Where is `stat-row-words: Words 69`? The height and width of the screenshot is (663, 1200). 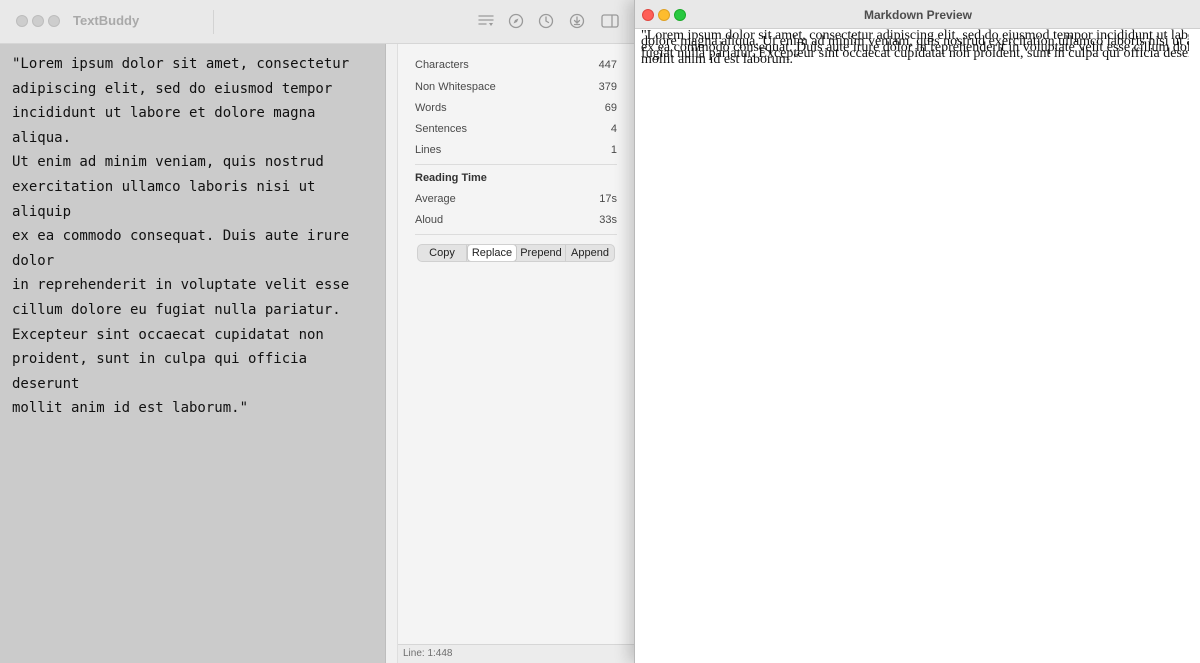 stat-row-words: Words 69 is located at coordinates (516, 108).